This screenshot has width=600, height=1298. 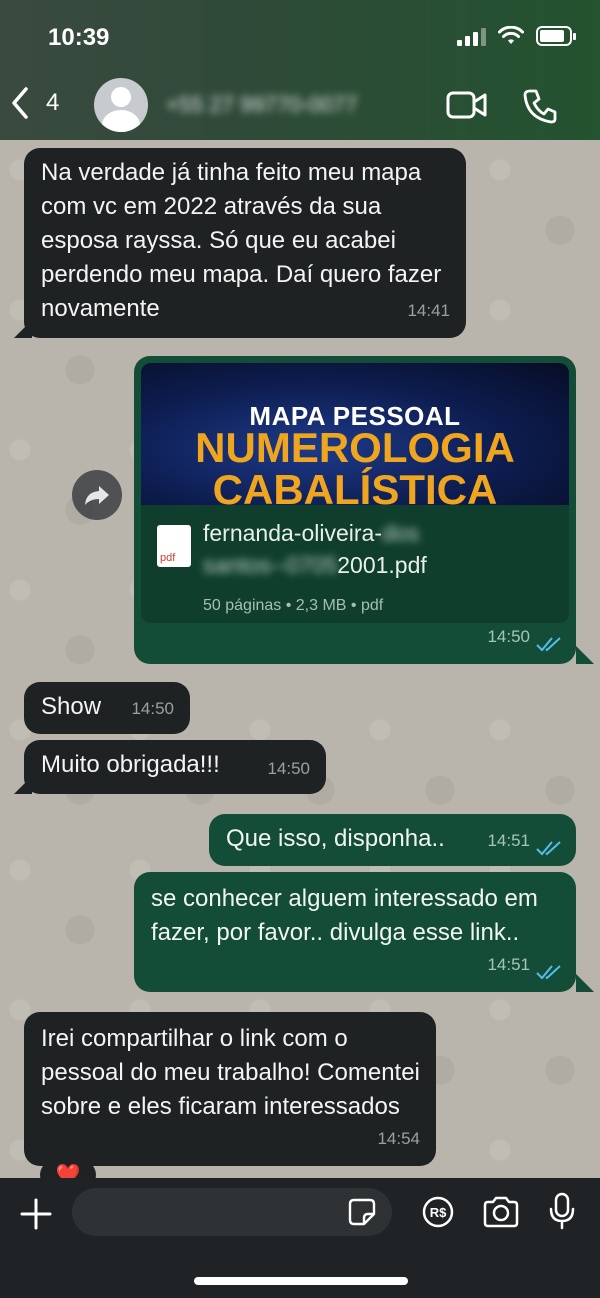 What do you see at coordinates (540, 106) in the screenshot?
I see `voice-call-button` at bounding box center [540, 106].